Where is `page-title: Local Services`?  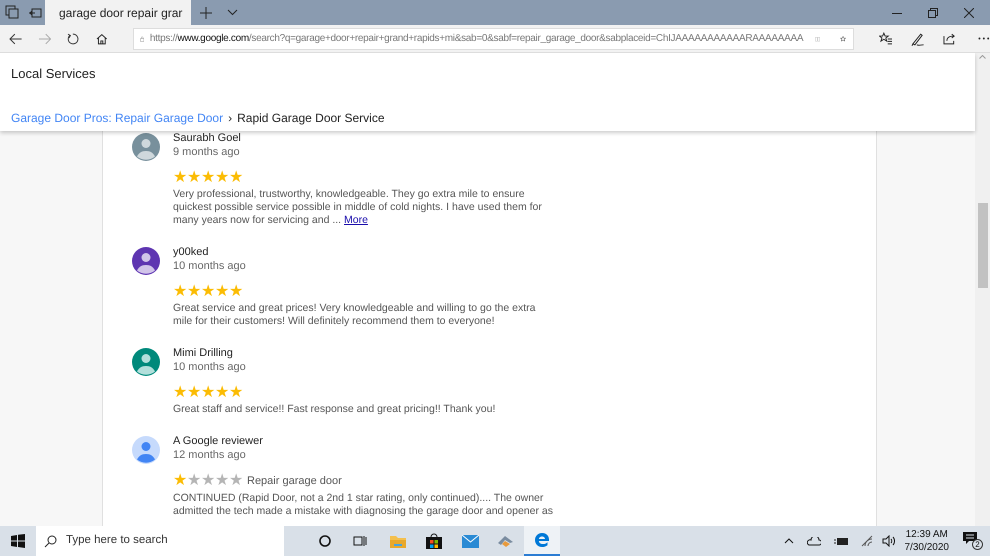
page-title: Local Services is located at coordinates (54, 74).